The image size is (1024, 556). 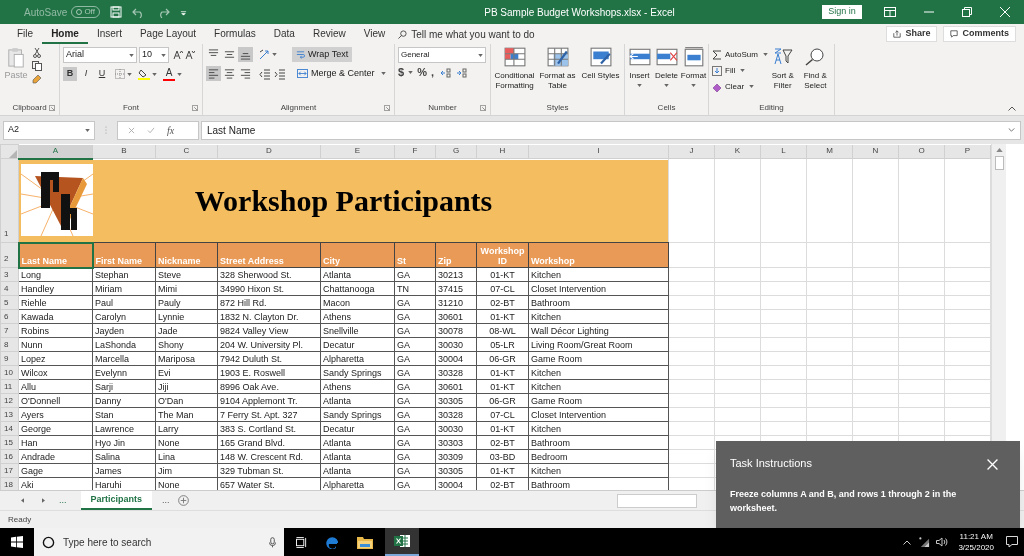 I want to click on decrease-indent-icon, so click(x=265, y=73).